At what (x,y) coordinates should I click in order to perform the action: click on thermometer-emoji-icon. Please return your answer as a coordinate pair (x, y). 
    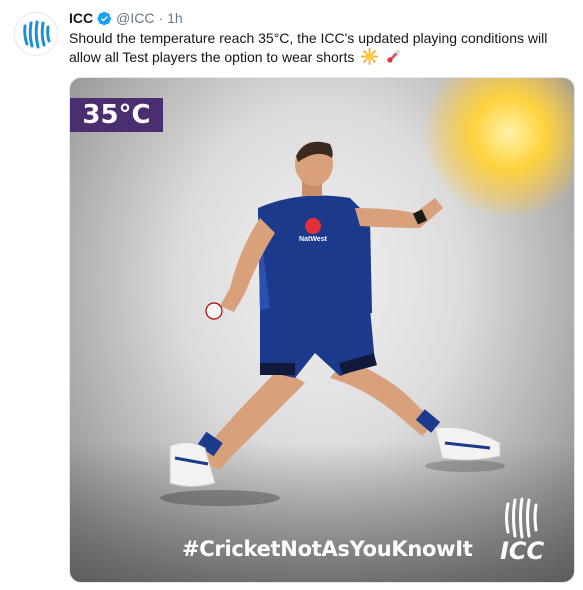
    Looking at the image, I should click on (393, 59).